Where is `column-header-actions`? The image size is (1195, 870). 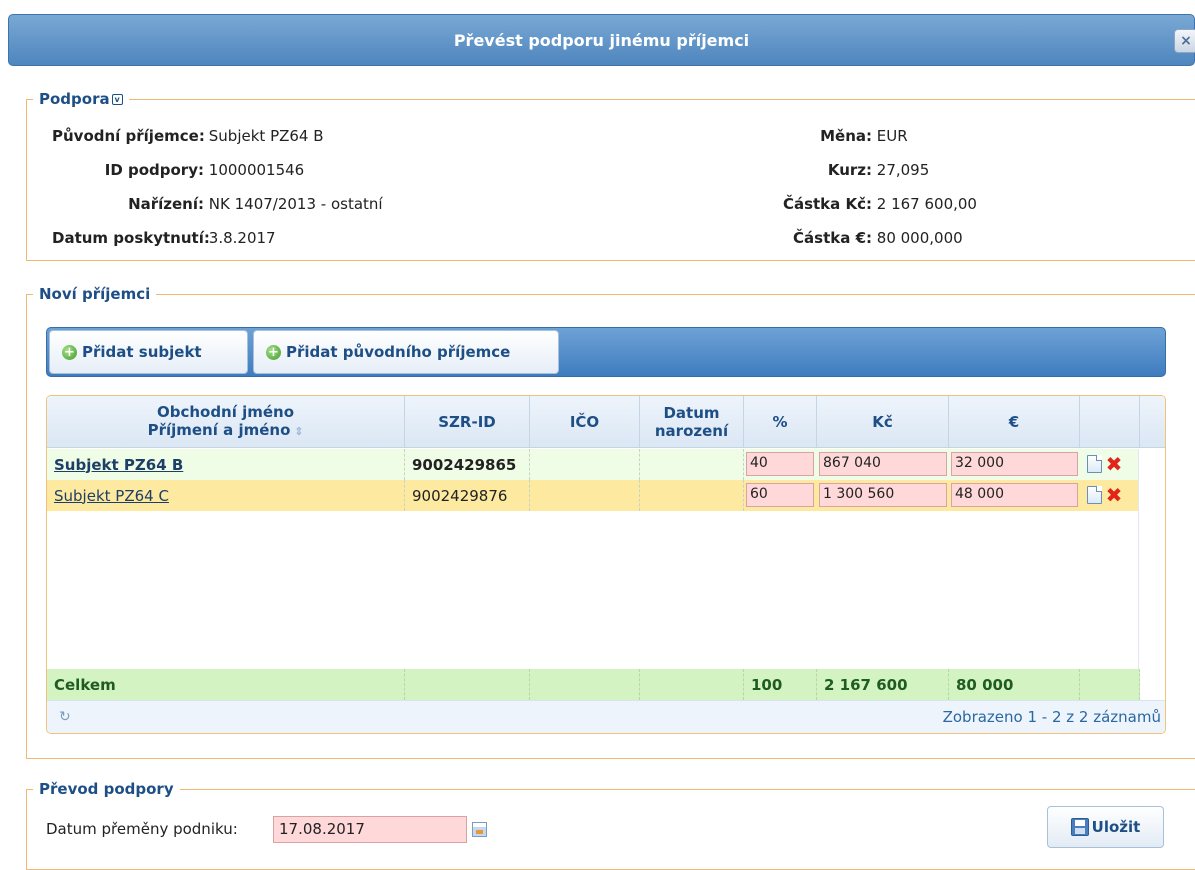
column-header-actions is located at coordinates (1110, 422).